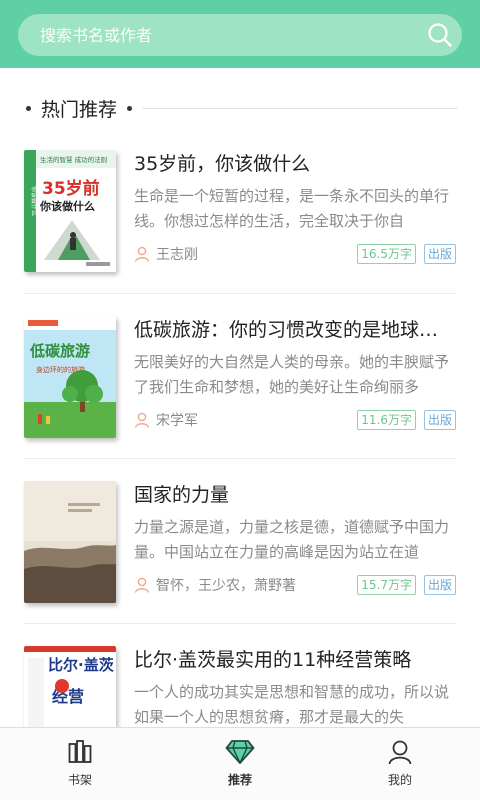  What do you see at coordinates (295, 495) in the screenshot?
I see `book-title: 国家的力量` at bounding box center [295, 495].